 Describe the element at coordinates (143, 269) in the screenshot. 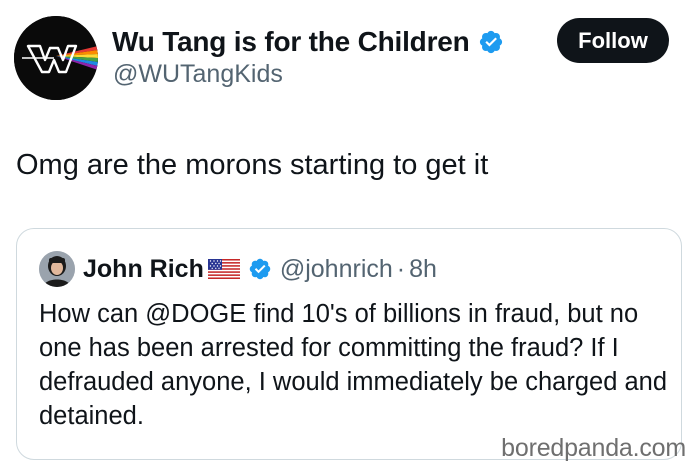

I see `quoted-author-name: John Rich` at that location.